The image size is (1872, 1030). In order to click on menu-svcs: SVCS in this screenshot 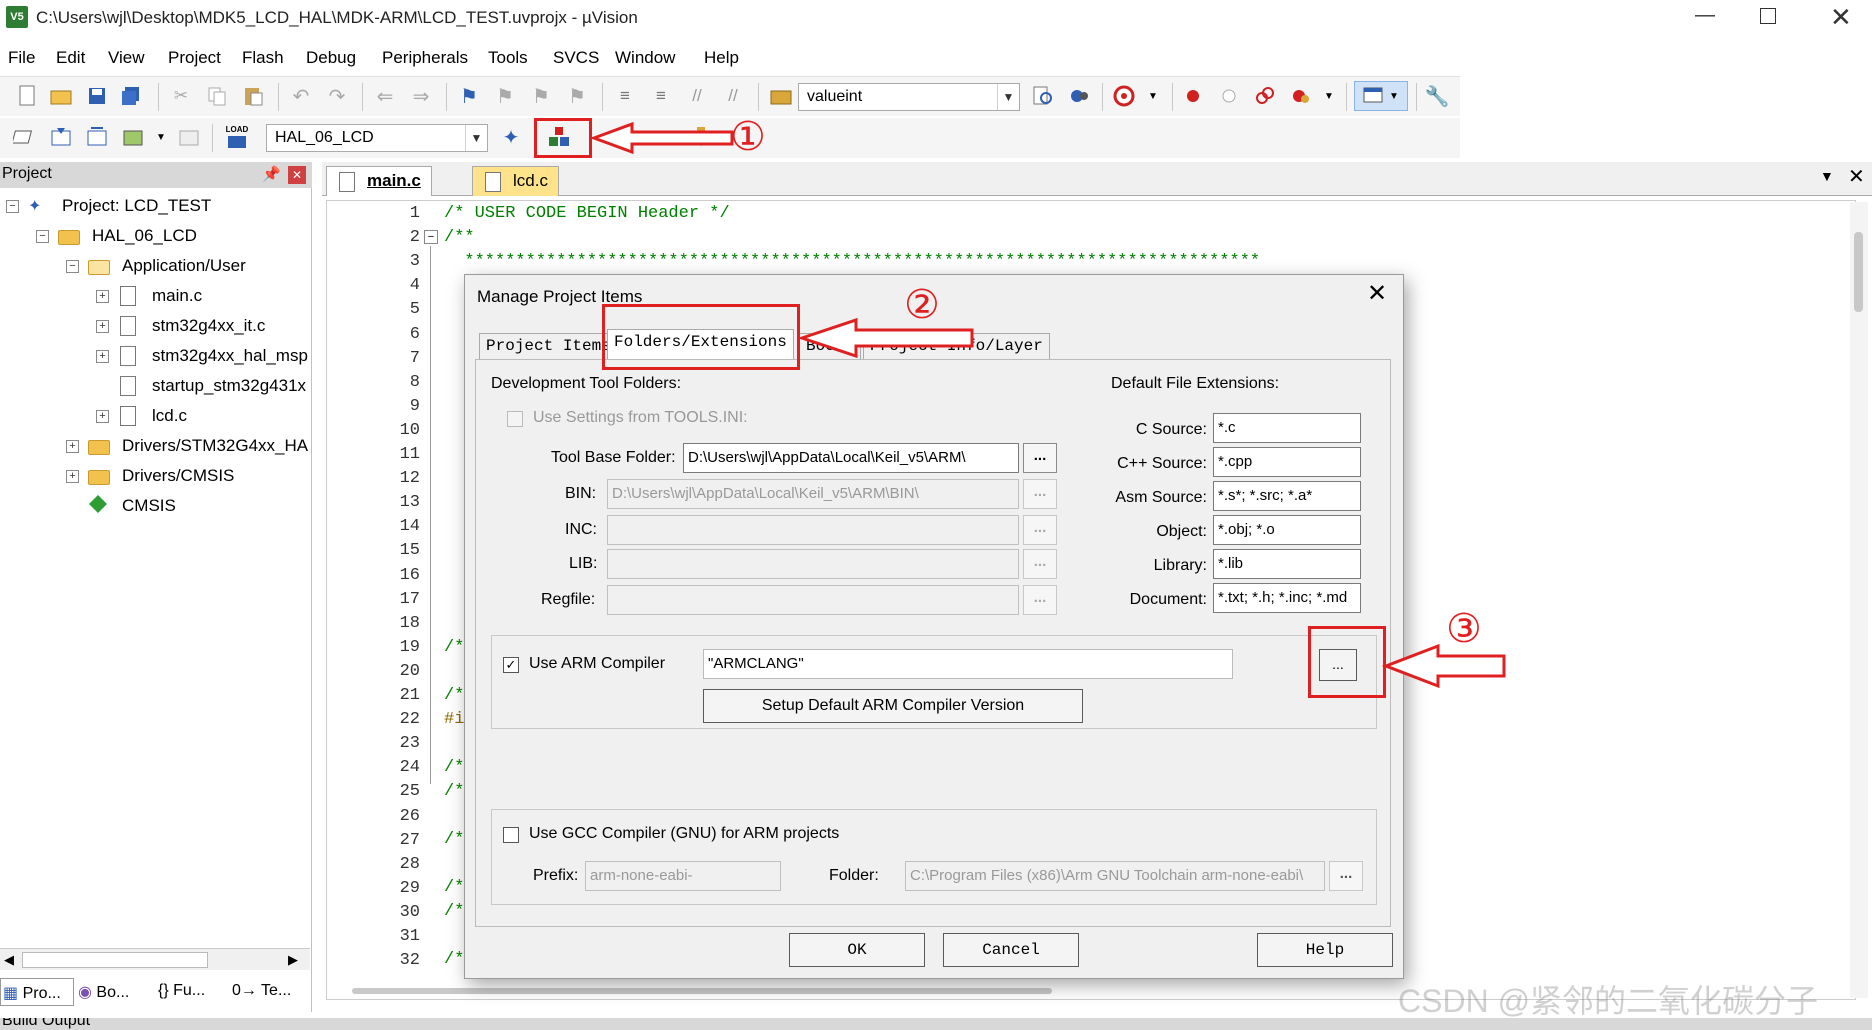, I will do `click(576, 58)`.